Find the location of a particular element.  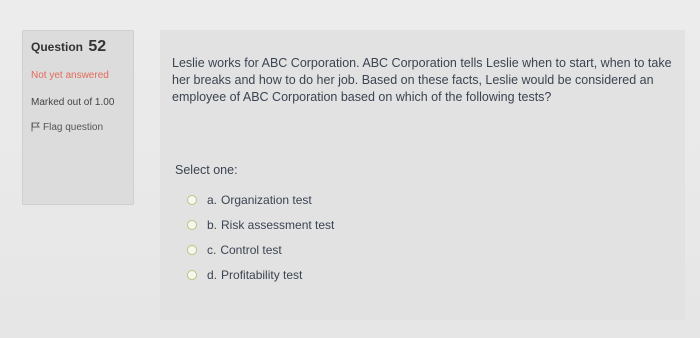

answer-option-a: a. Organization test is located at coordinates (260, 199).